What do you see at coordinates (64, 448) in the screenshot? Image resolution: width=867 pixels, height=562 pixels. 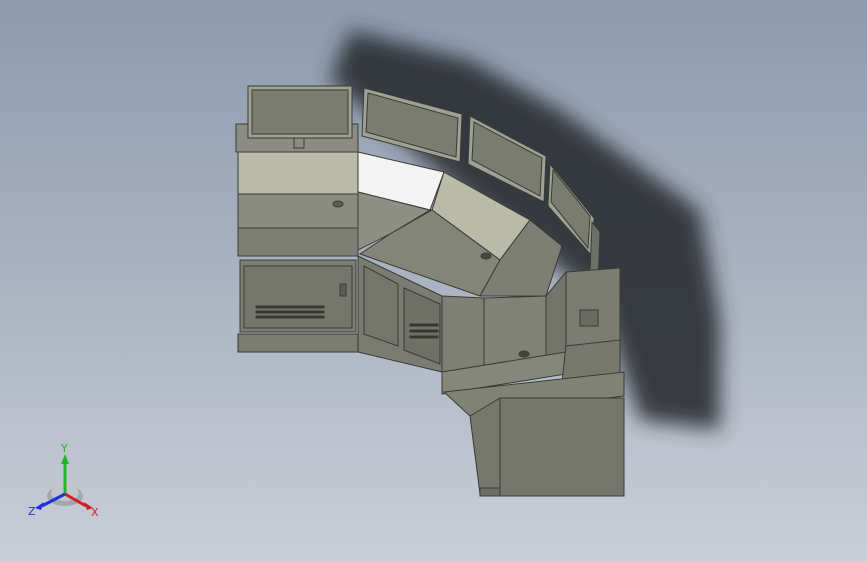 I see `y-axis-label: Y` at bounding box center [64, 448].